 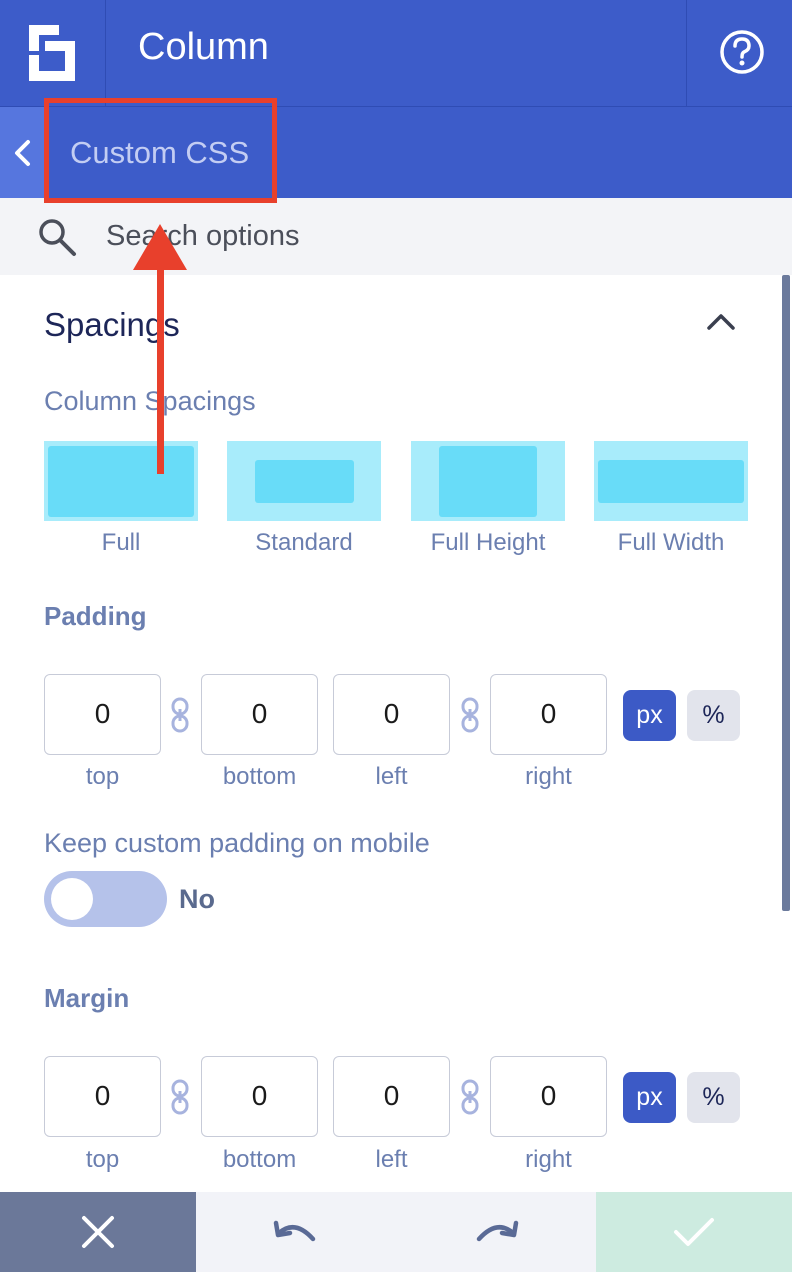 What do you see at coordinates (102, 1096) in the screenshot?
I see `margin-top-input: 0` at bounding box center [102, 1096].